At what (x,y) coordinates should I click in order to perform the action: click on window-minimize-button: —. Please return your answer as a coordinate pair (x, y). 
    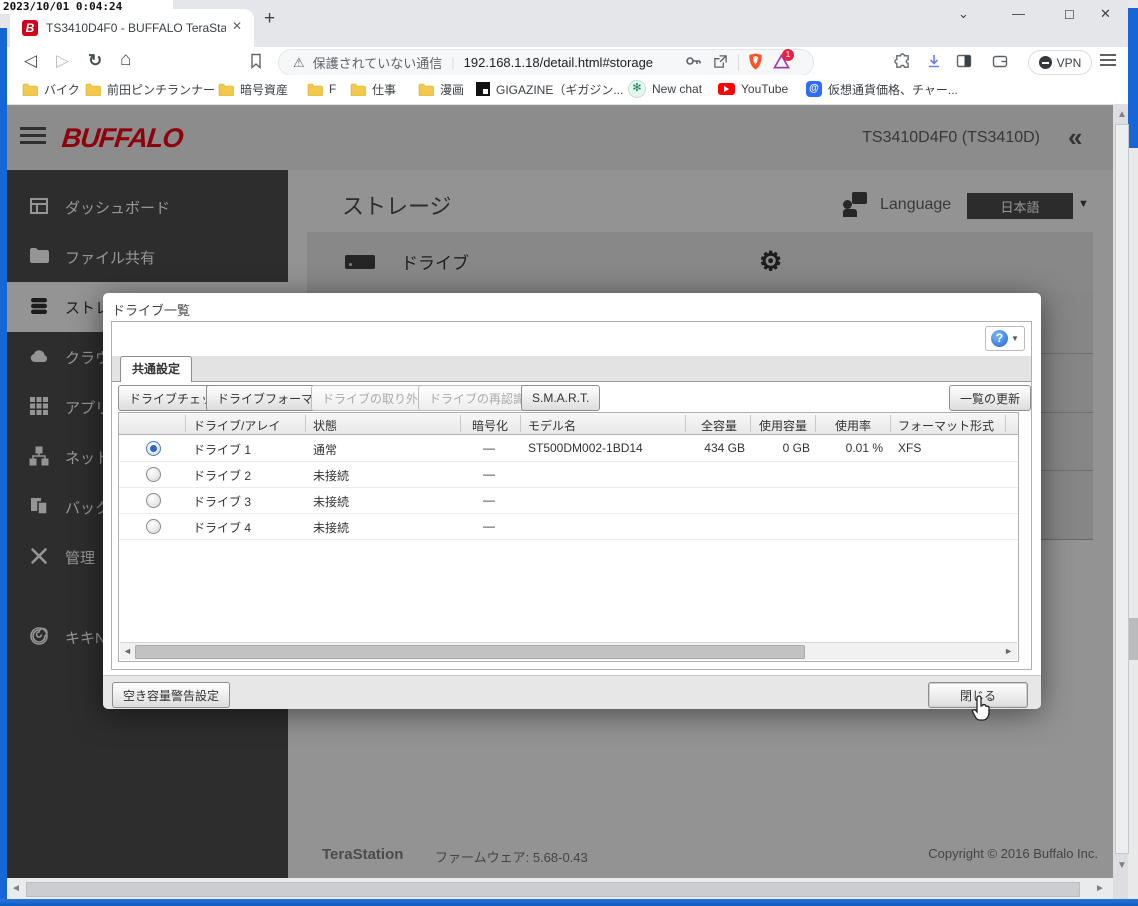
    Looking at the image, I should click on (1018, 13).